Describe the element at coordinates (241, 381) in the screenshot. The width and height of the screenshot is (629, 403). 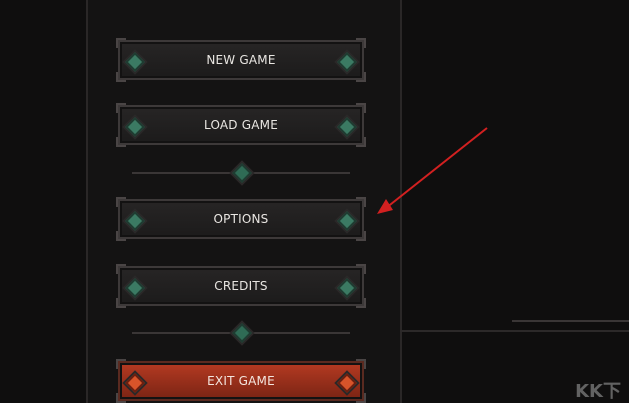
I see `exit-game-label: EXIT GAME` at that location.